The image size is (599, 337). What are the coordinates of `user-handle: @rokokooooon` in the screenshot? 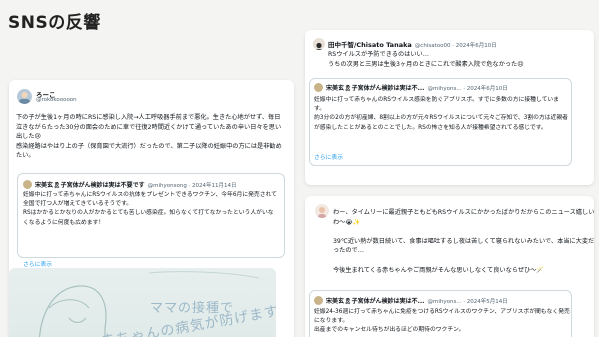 It's located at (56, 100).